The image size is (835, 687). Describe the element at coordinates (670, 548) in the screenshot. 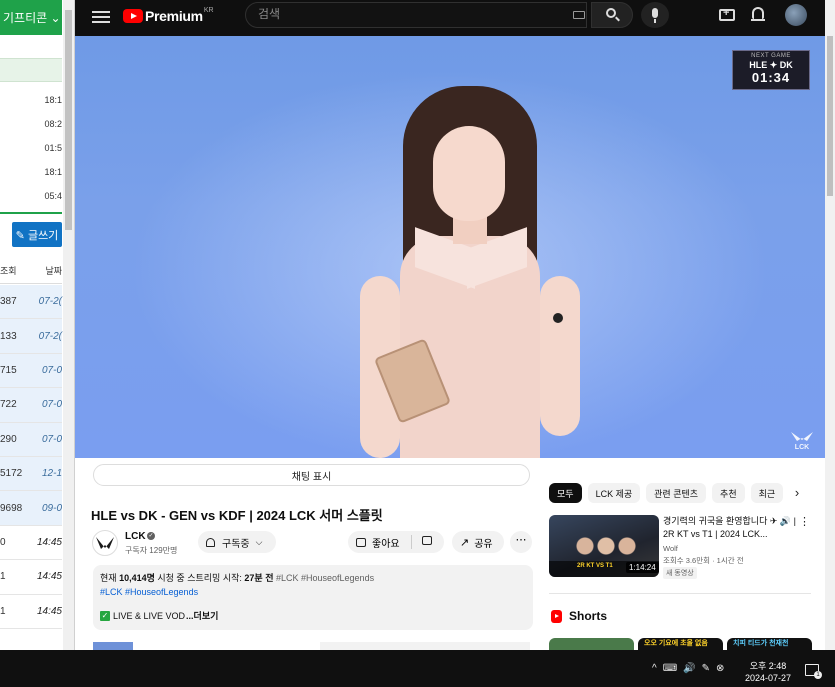

I see `recommended-channel: Wolf` at that location.